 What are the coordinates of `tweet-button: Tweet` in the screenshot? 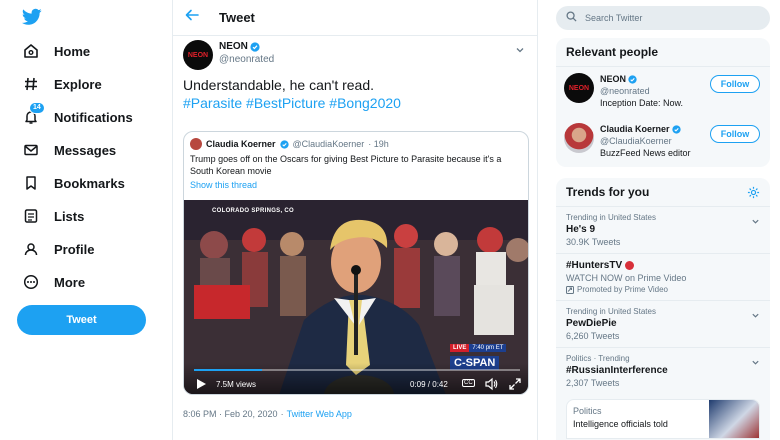 It's located at (81, 320).